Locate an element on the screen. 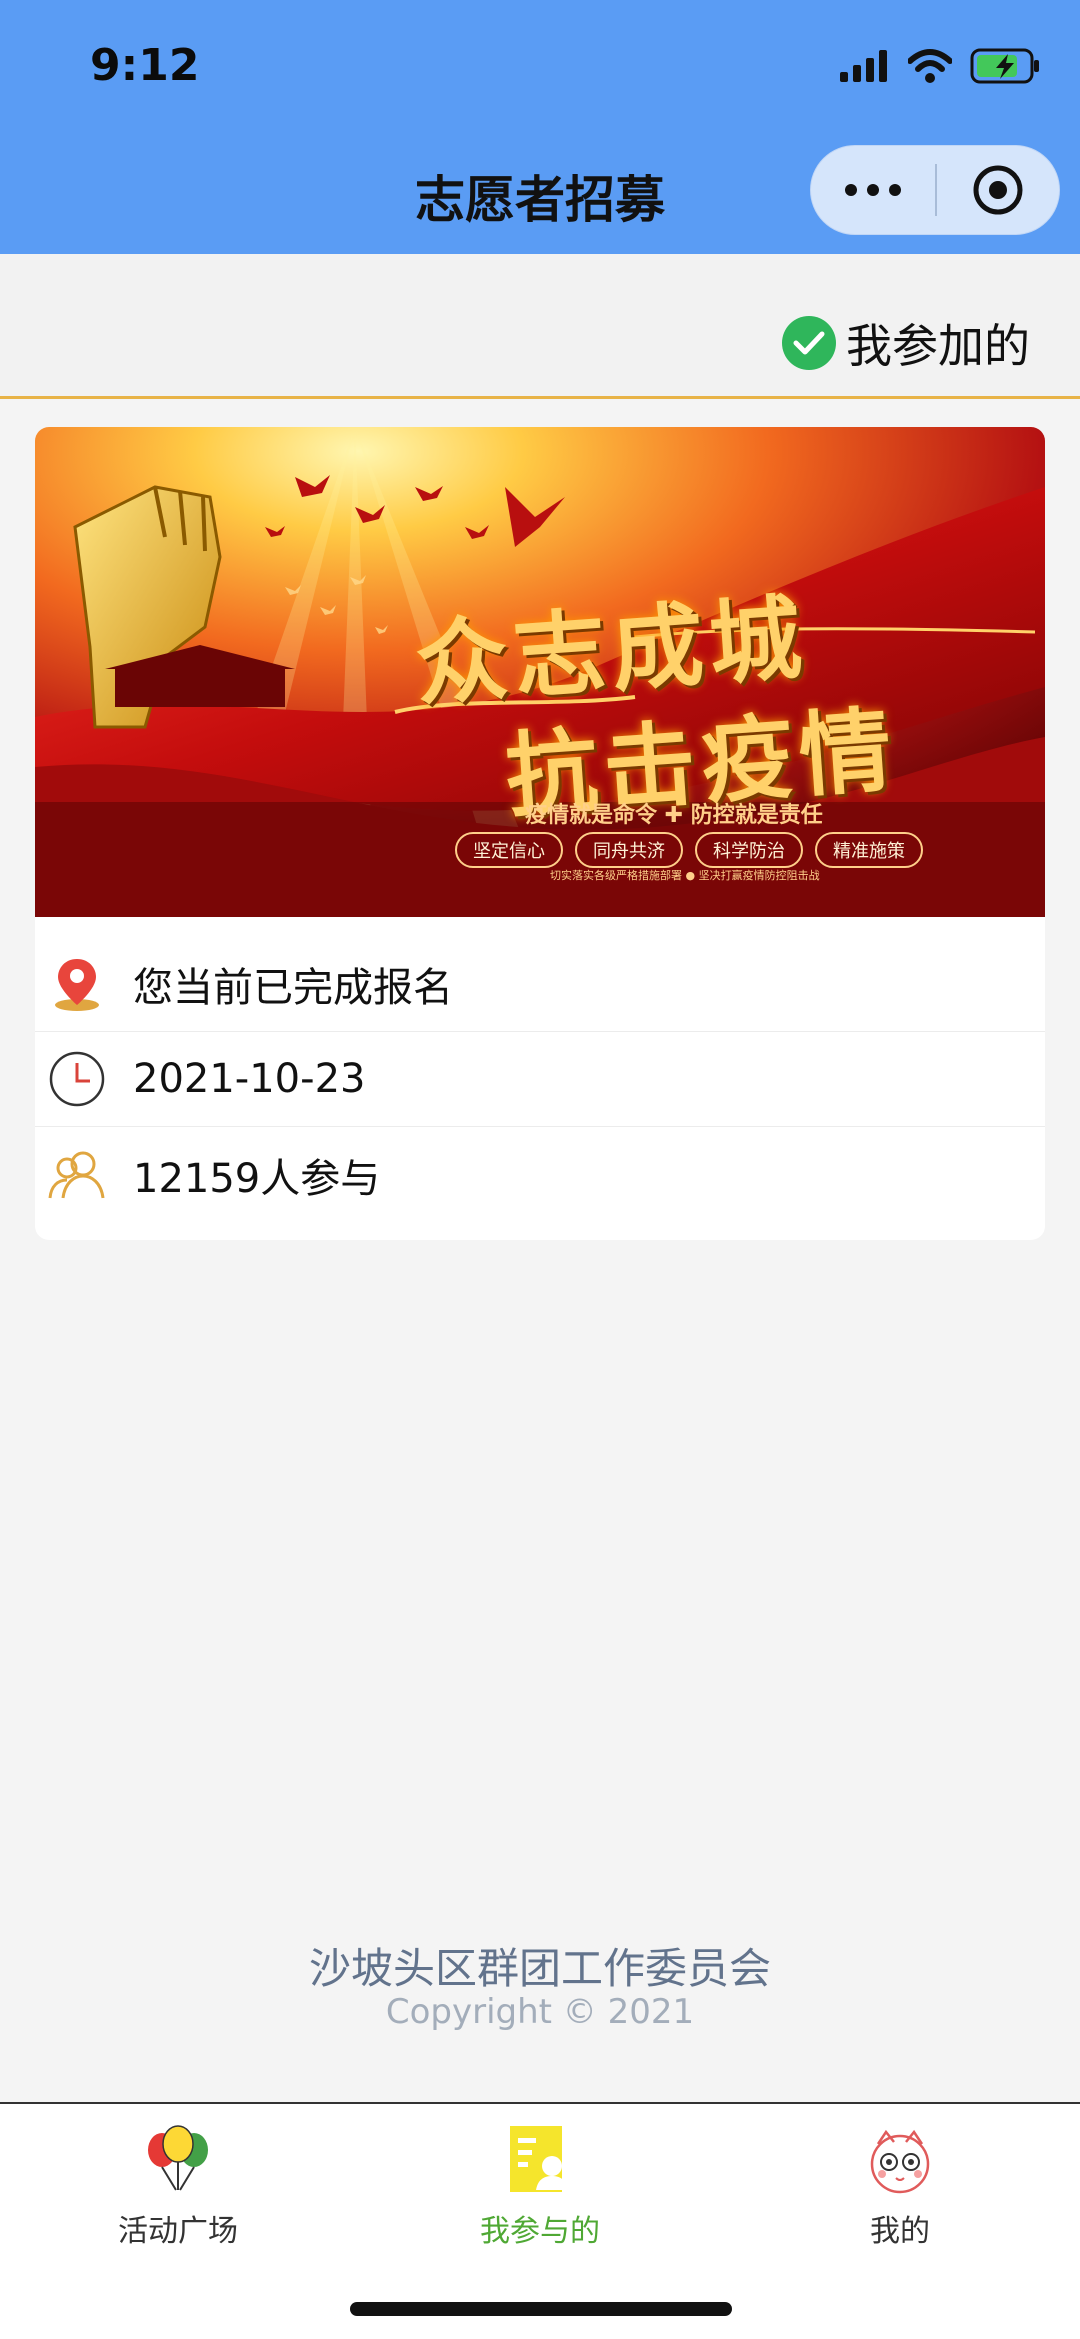  banner-small-text: 切实落实各级严格措施部署 ● 坚决打赢疫情防控阻击战 is located at coordinates (685, 875).